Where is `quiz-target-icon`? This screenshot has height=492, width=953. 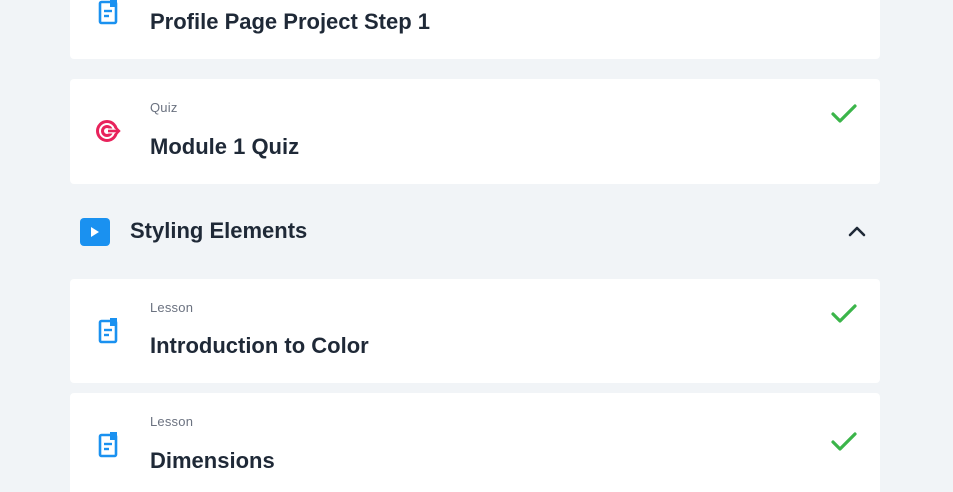
quiz-target-icon is located at coordinates (109, 131).